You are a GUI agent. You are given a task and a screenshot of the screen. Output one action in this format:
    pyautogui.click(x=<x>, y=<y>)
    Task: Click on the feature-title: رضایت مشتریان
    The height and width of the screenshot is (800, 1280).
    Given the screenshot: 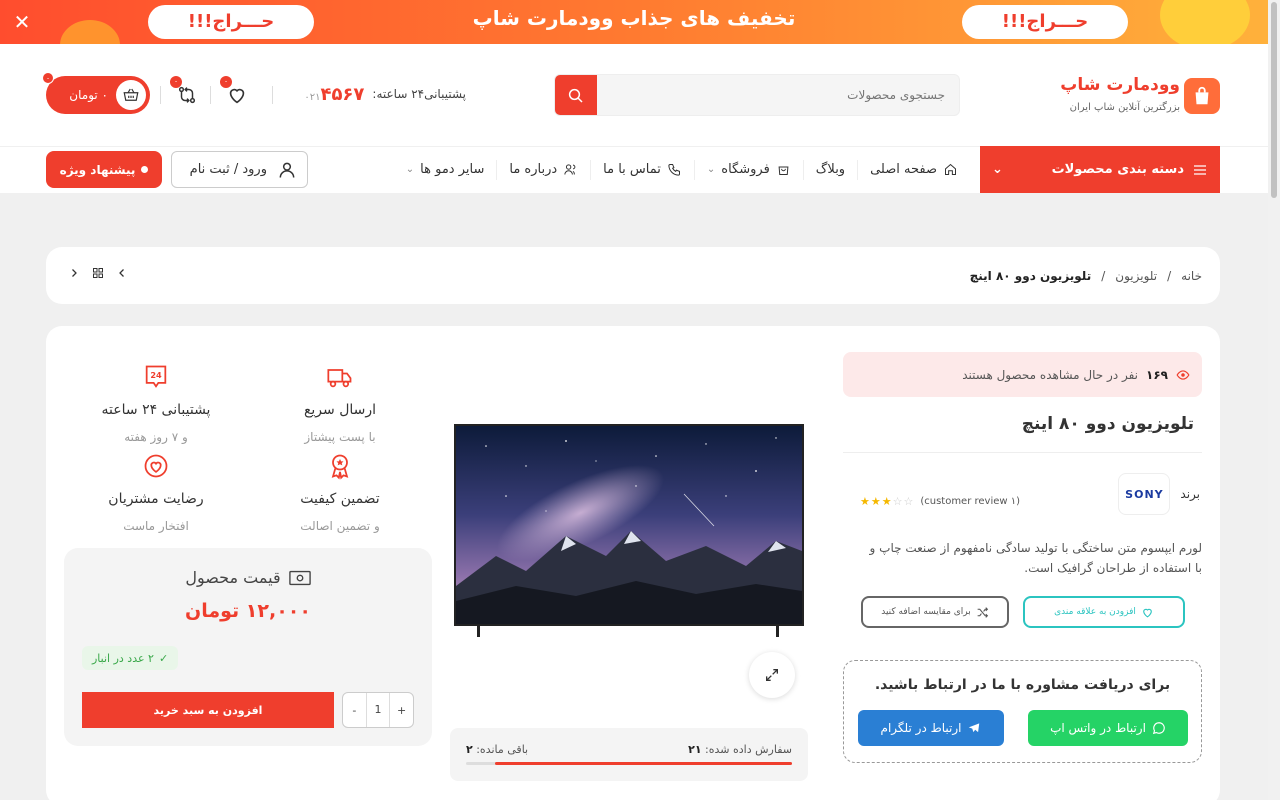 What is the action you would take?
    pyautogui.click(x=156, y=499)
    